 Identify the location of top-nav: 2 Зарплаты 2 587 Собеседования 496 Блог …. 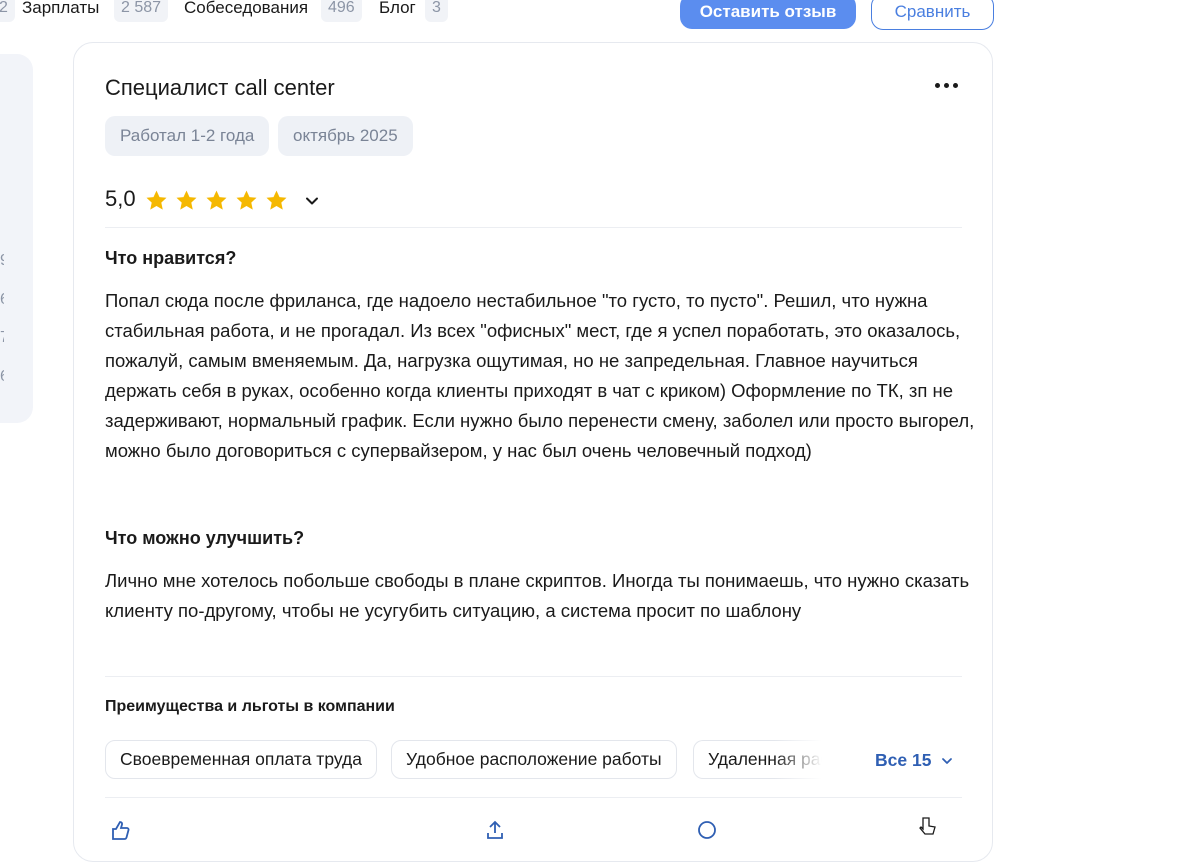
(600, 14).